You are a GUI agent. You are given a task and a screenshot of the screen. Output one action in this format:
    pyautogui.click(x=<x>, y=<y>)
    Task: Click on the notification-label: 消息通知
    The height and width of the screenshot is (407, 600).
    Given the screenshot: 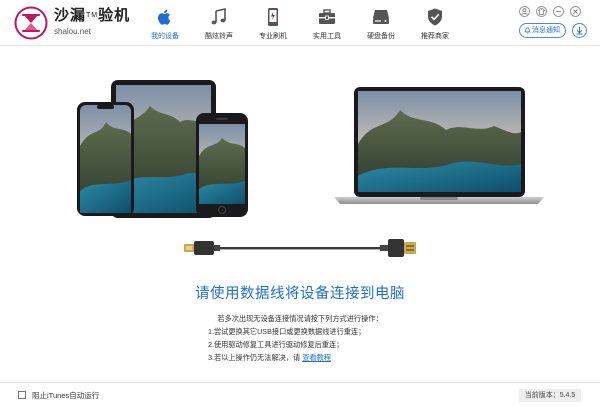 What is the action you would take?
    pyautogui.click(x=546, y=30)
    